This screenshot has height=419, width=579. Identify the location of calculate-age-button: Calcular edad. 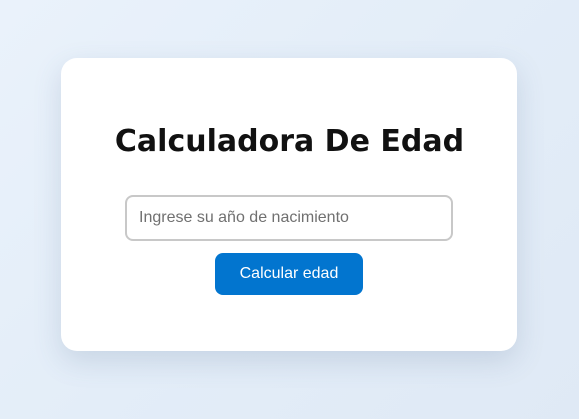
(289, 274).